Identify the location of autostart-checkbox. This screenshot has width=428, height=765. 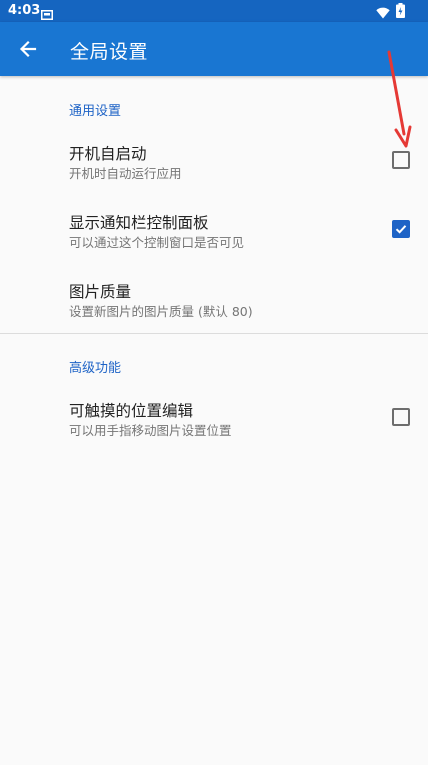
(401, 160).